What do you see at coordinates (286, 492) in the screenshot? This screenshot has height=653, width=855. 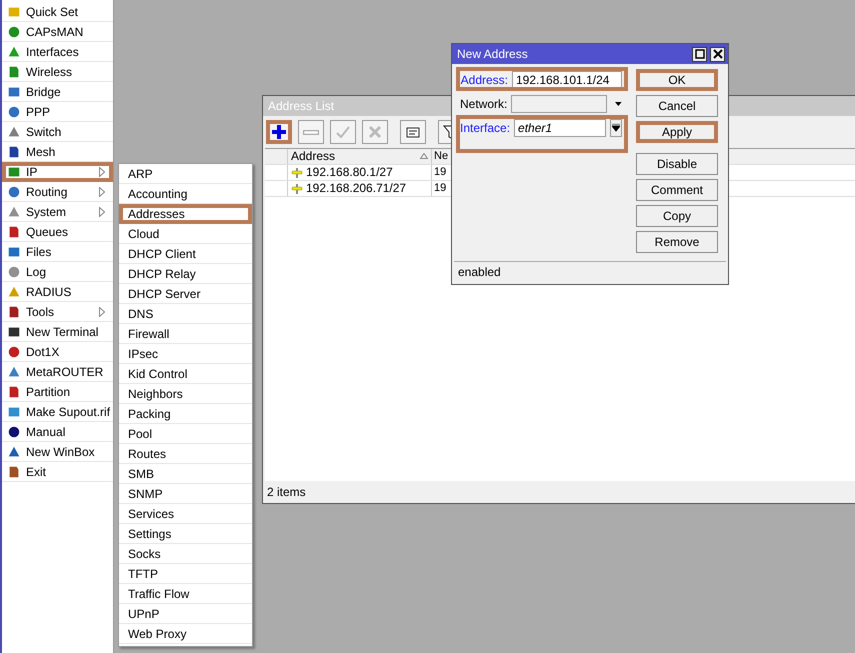 I see `status-text: 2 items` at bounding box center [286, 492].